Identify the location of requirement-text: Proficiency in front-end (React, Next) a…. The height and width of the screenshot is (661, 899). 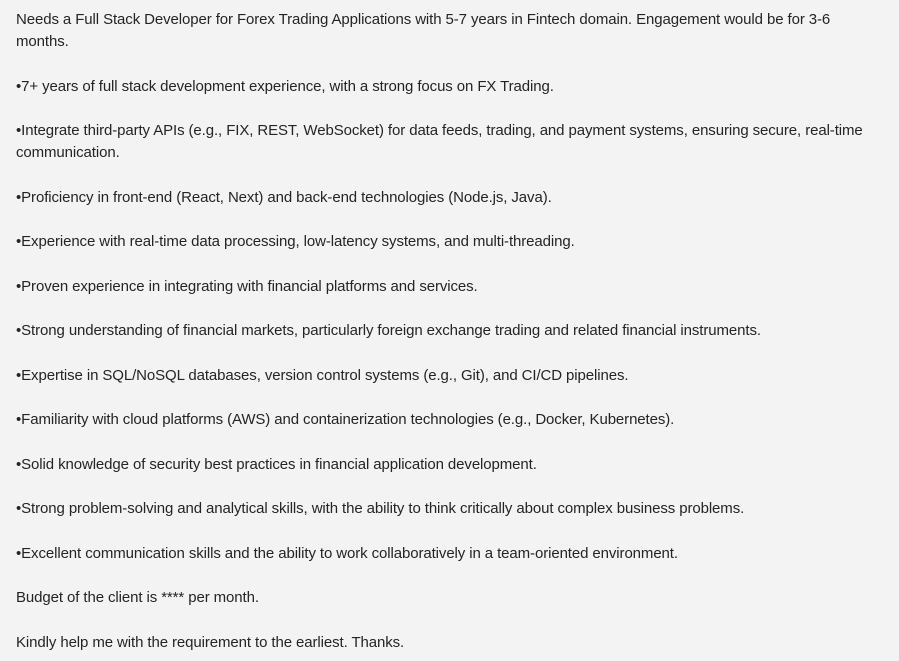
(286, 197).